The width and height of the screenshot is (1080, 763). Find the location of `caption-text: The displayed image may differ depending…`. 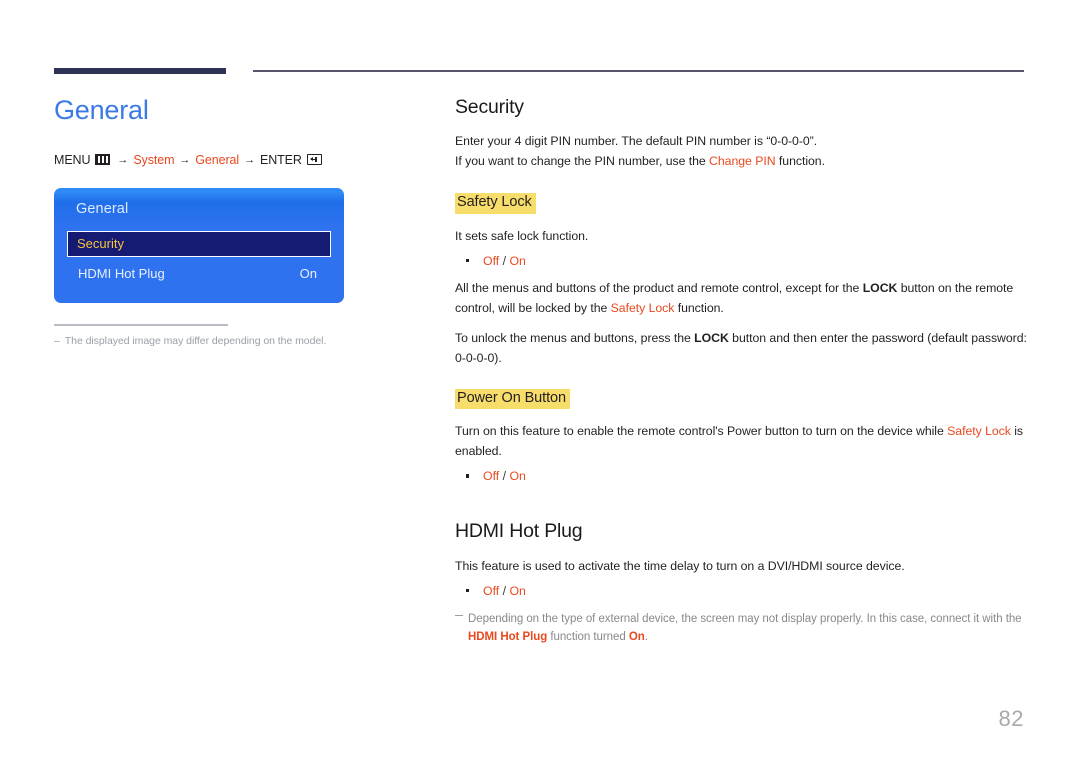

caption-text: The displayed image may differ depending… is located at coordinates (195, 340).